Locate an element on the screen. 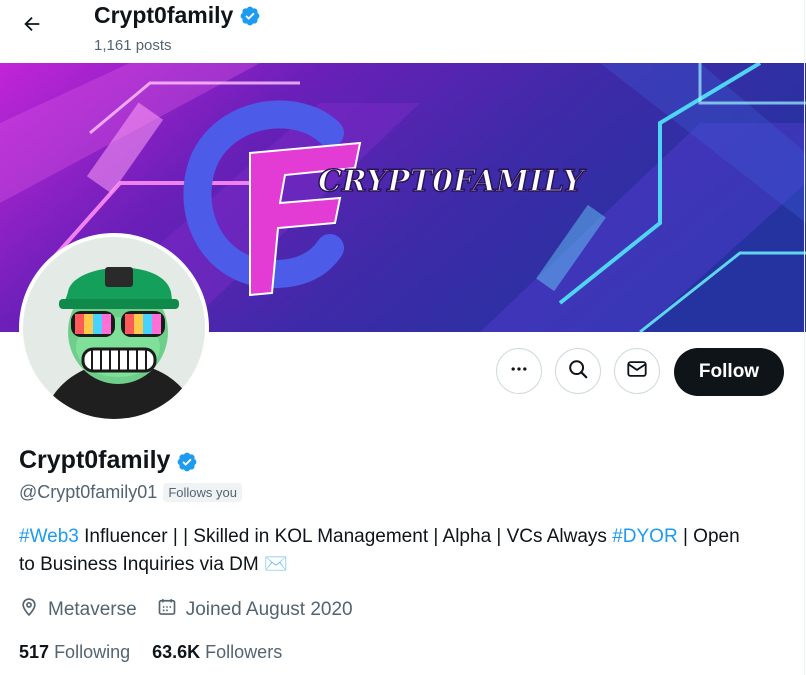 This screenshot has width=806, height=675. envelope-icon is located at coordinates (637, 371).